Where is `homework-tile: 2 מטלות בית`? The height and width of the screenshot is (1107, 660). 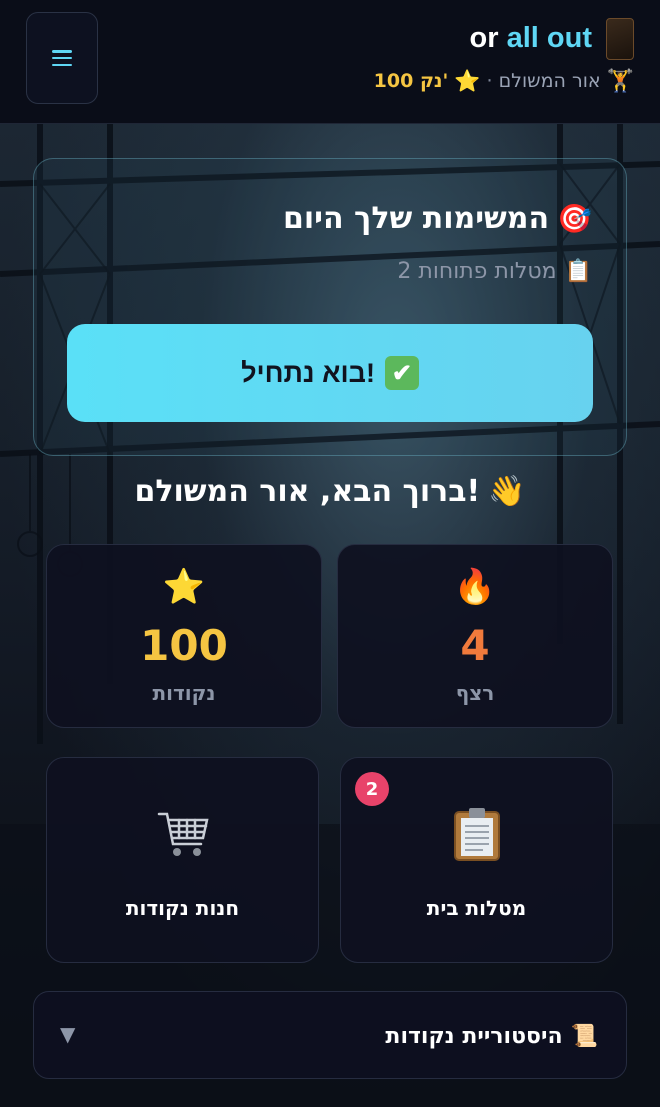 homework-tile: 2 מטלות בית is located at coordinates (476, 860).